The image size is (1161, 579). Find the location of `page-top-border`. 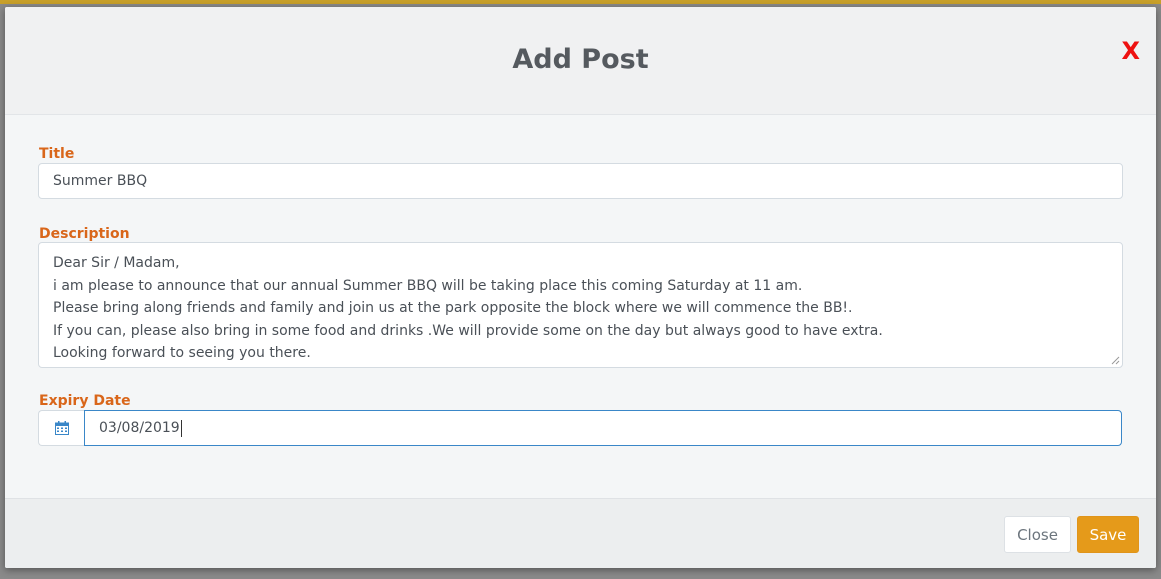

page-top-border is located at coordinates (580, 2).